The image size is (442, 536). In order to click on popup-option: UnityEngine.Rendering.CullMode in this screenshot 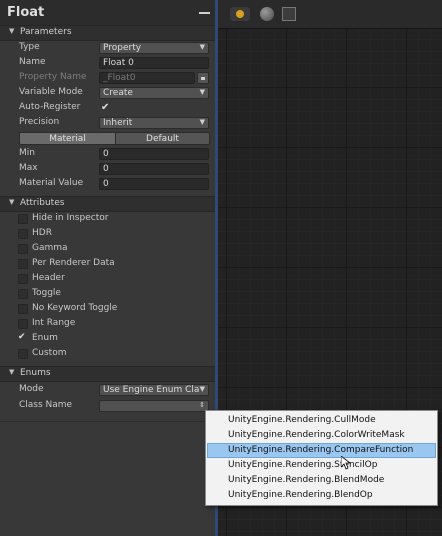, I will do `click(321, 420)`.